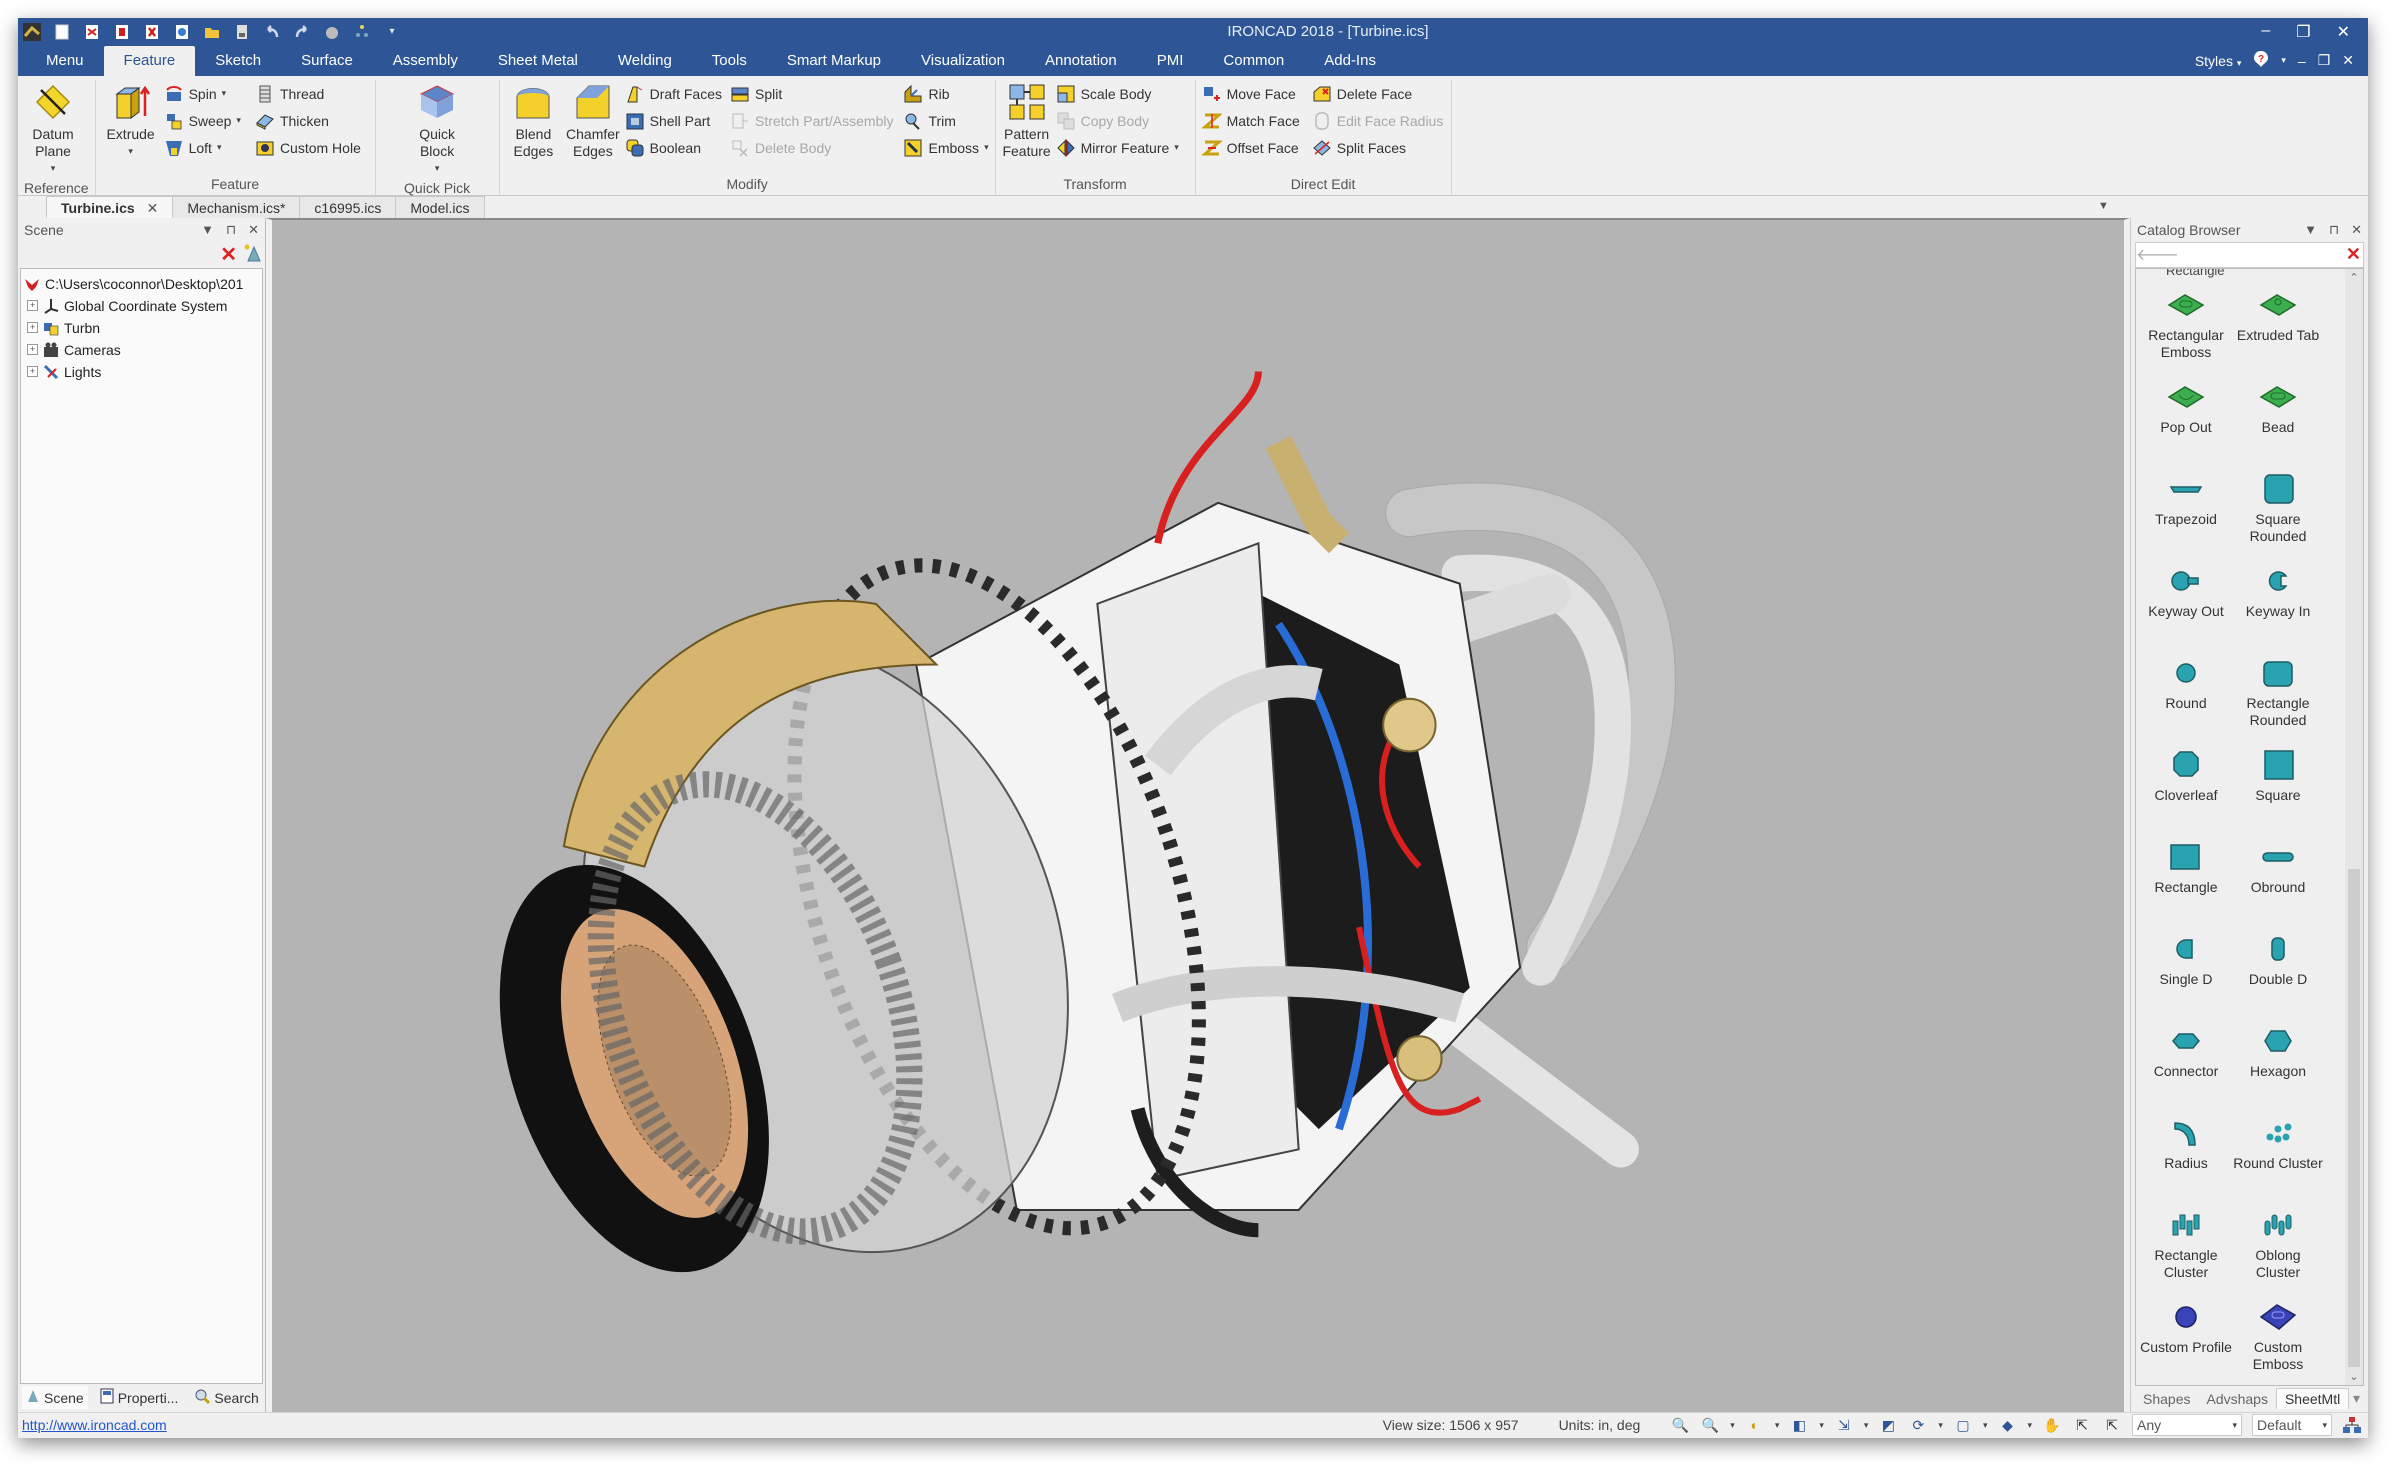 This screenshot has width=2400, height=1466. What do you see at coordinates (2186, 1339) in the screenshot?
I see `catalog-item-custom-profile: Custom Profile` at bounding box center [2186, 1339].